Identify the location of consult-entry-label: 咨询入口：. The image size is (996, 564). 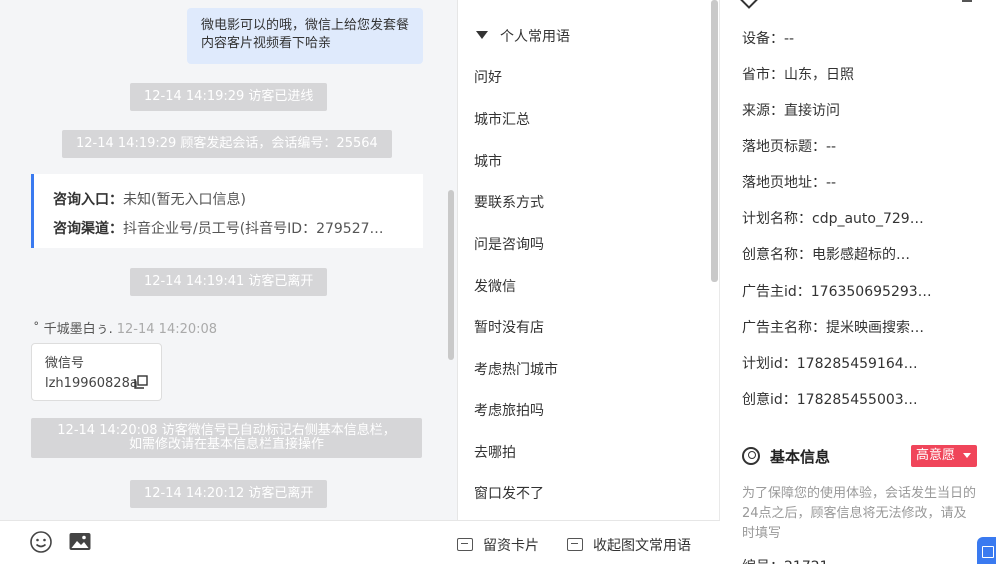
(88, 200).